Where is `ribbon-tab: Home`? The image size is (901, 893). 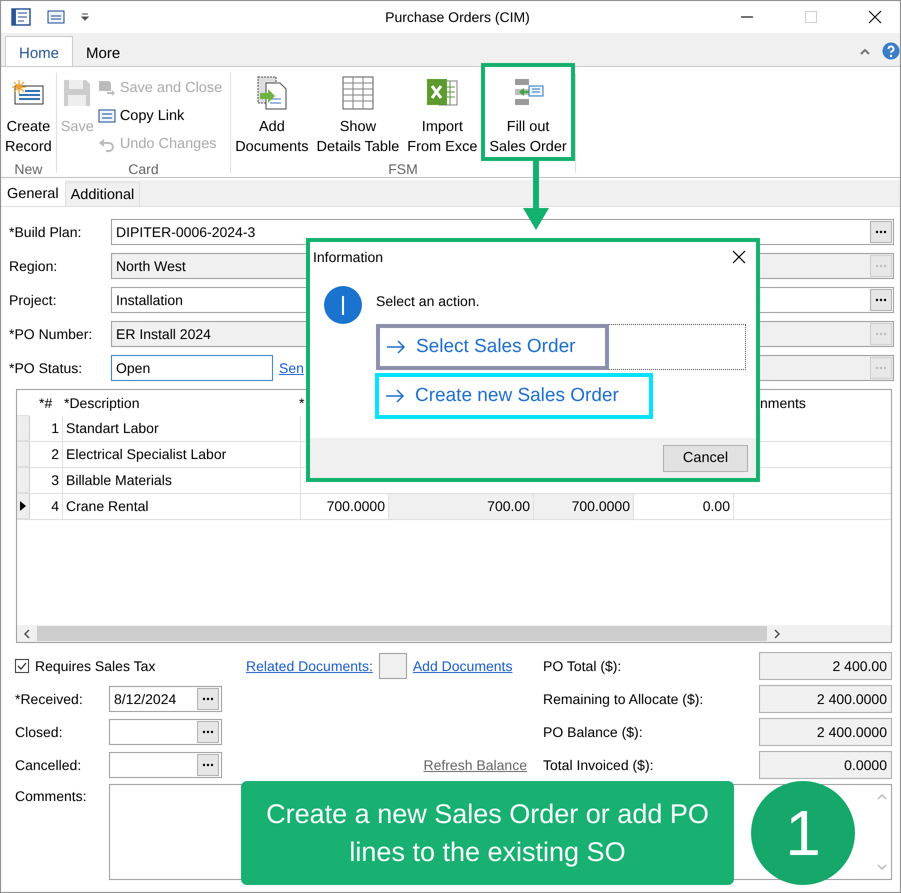 ribbon-tab: Home is located at coordinates (39, 51).